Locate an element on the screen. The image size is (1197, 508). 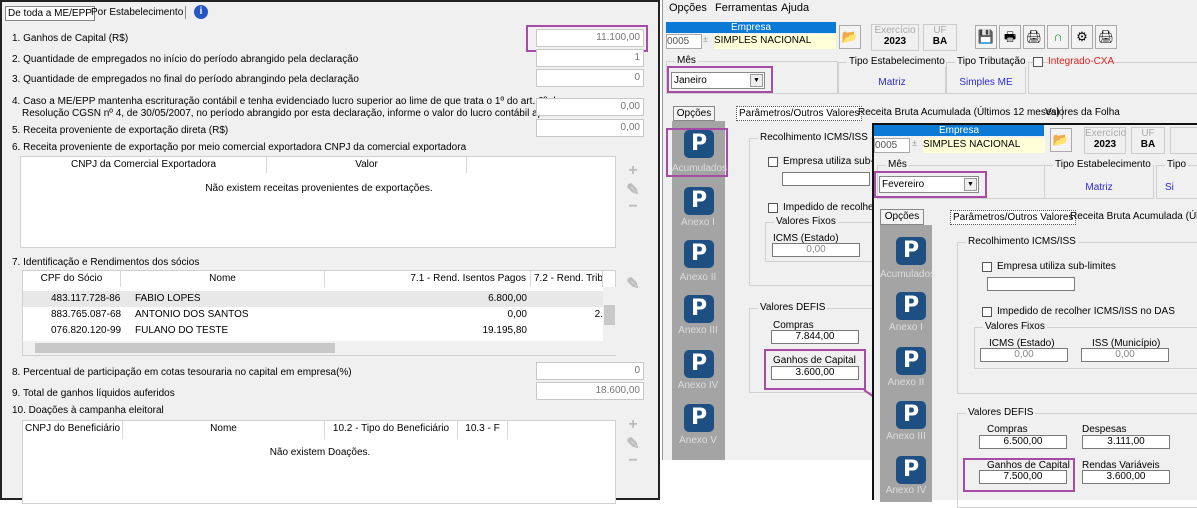
despesas-label: Despesas is located at coordinates (1104, 429).